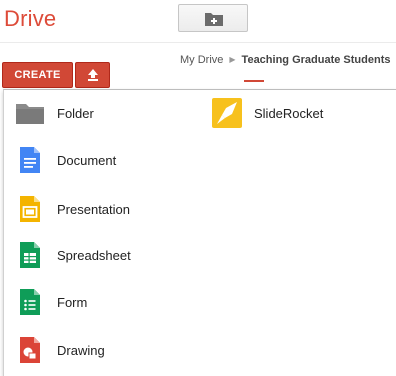  I want to click on menu-item-label: Presentation, so click(93, 209).